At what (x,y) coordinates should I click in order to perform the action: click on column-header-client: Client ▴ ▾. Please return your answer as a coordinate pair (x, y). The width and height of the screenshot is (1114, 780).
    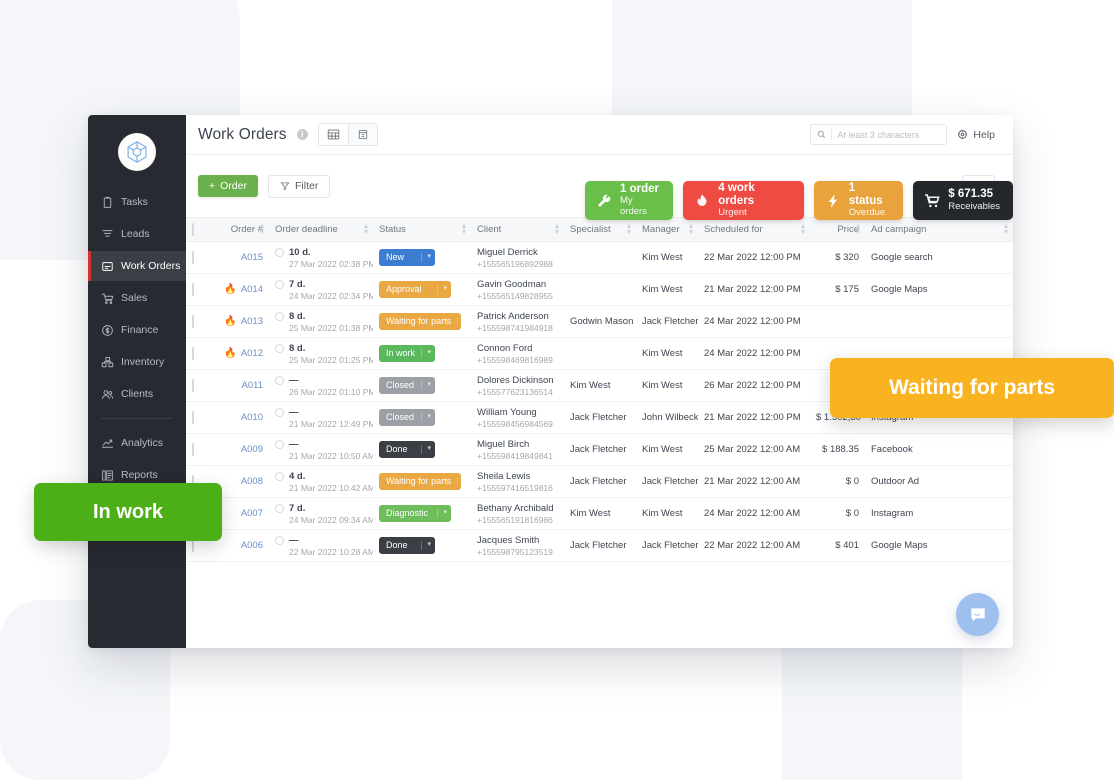
    Looking at the image, I should click on (517, 229).